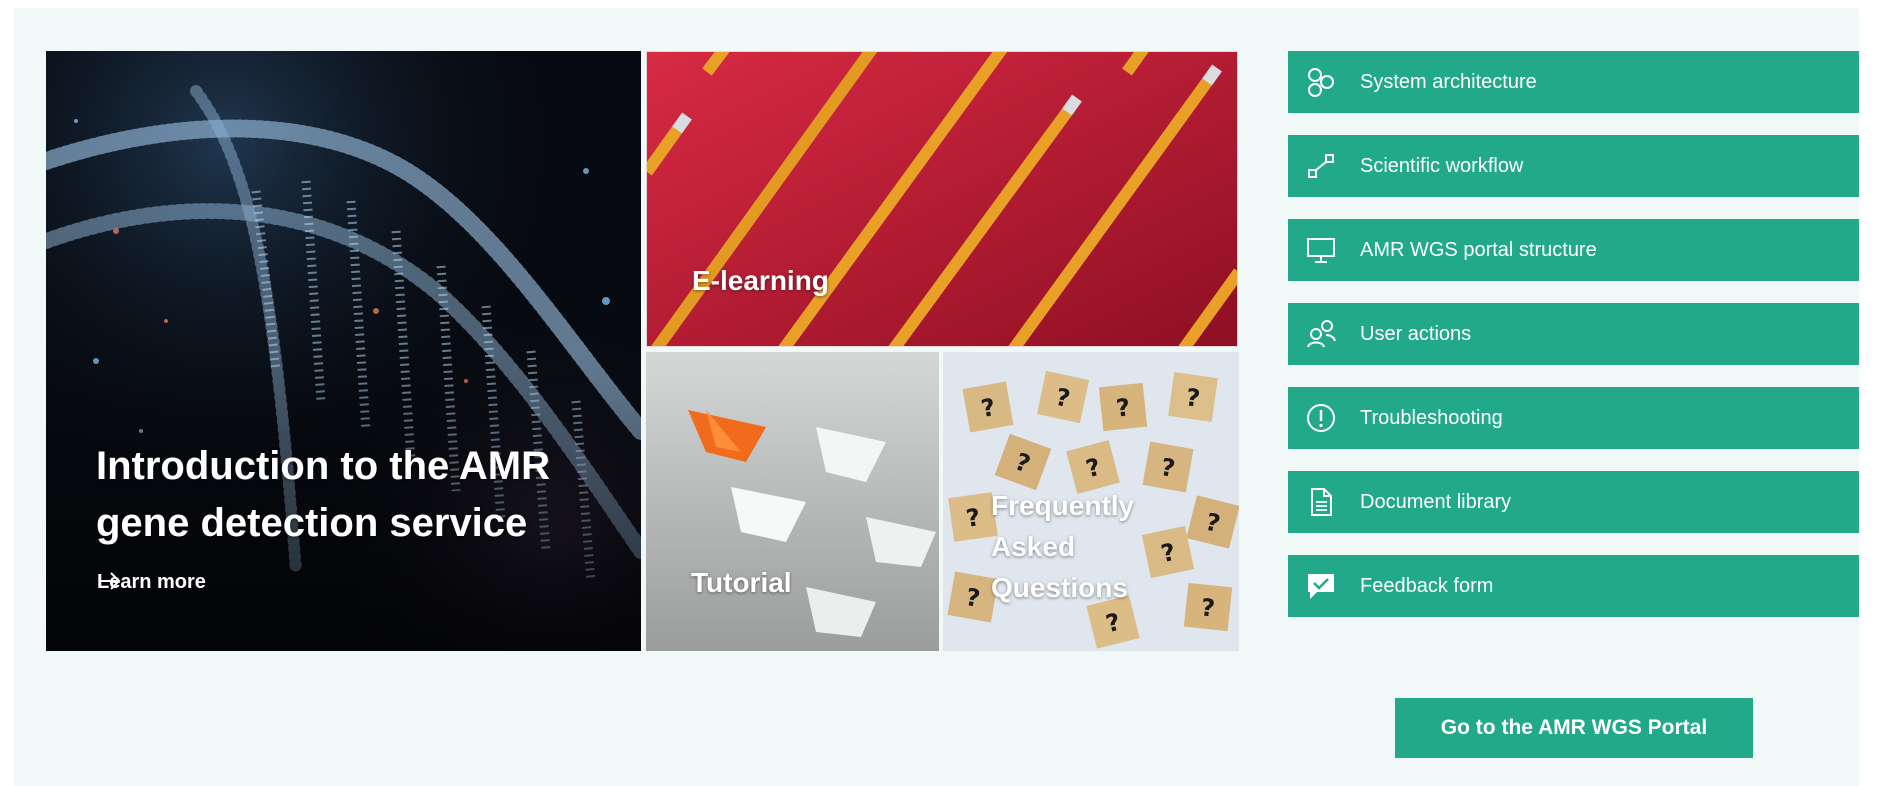  I want to click on link-feedback-form: Feedback form, so click(1573, 586).